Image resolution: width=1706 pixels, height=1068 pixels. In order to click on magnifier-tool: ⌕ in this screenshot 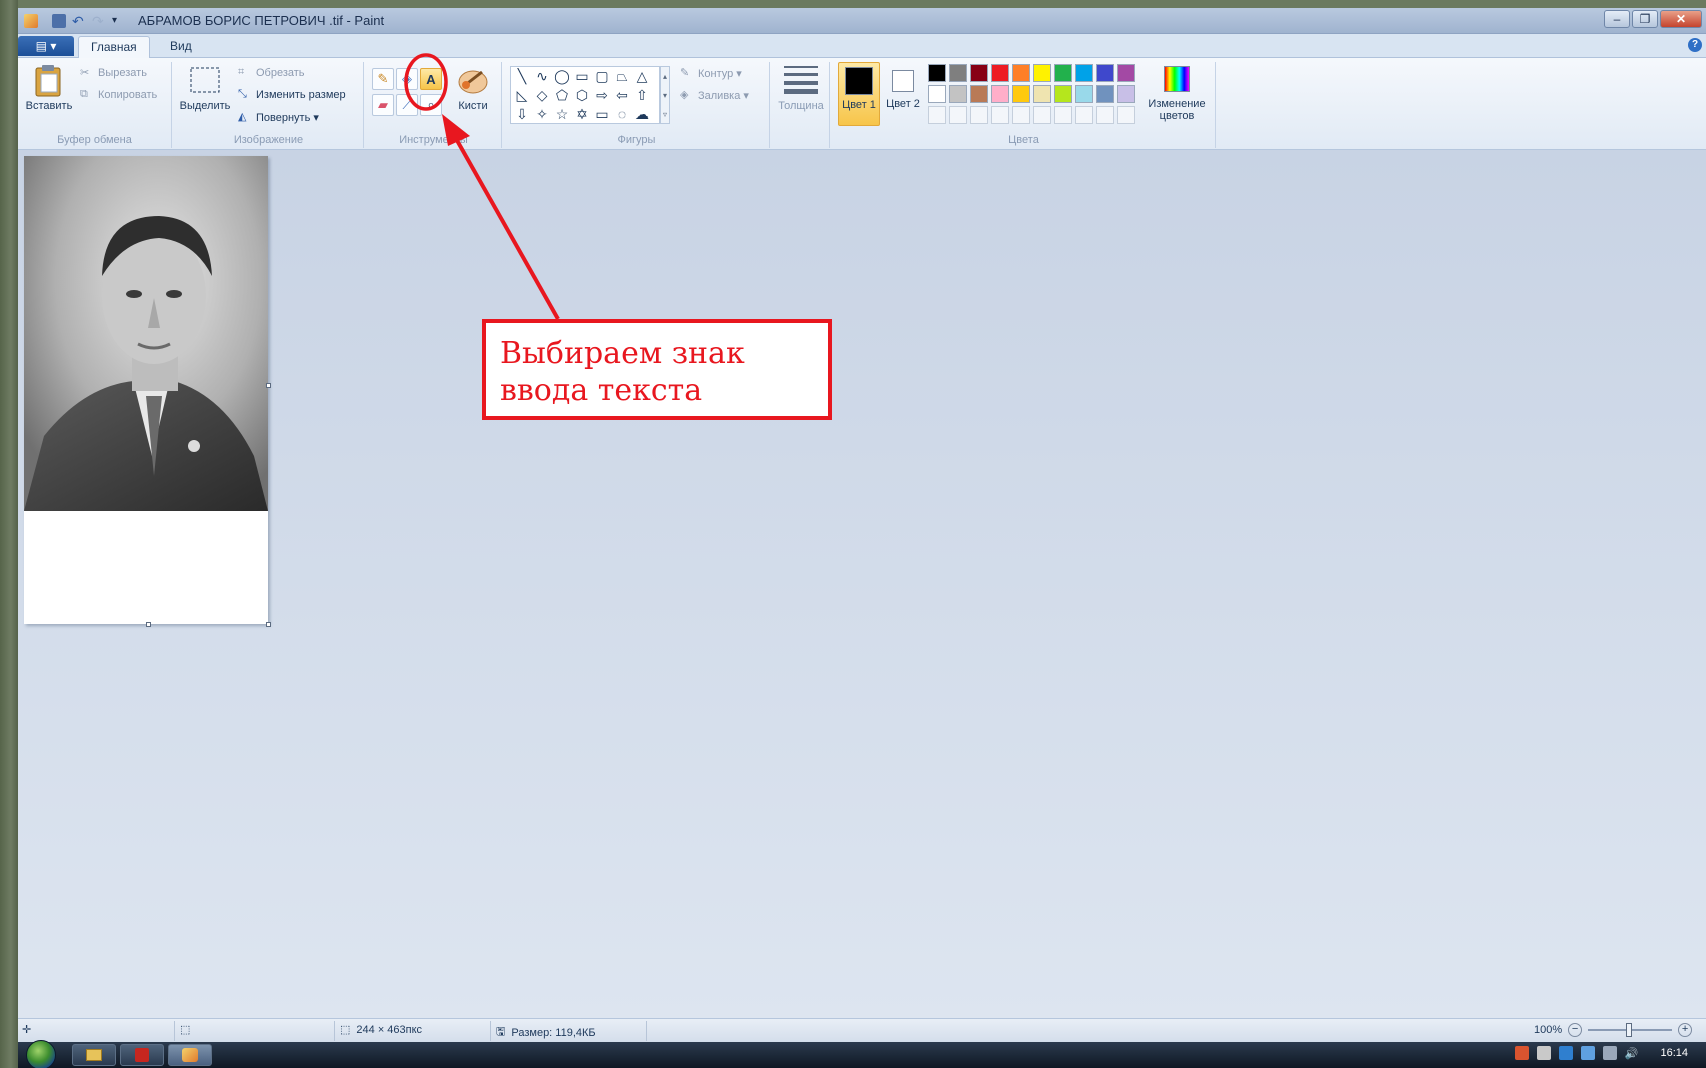, I will do `click(431, 105)`.